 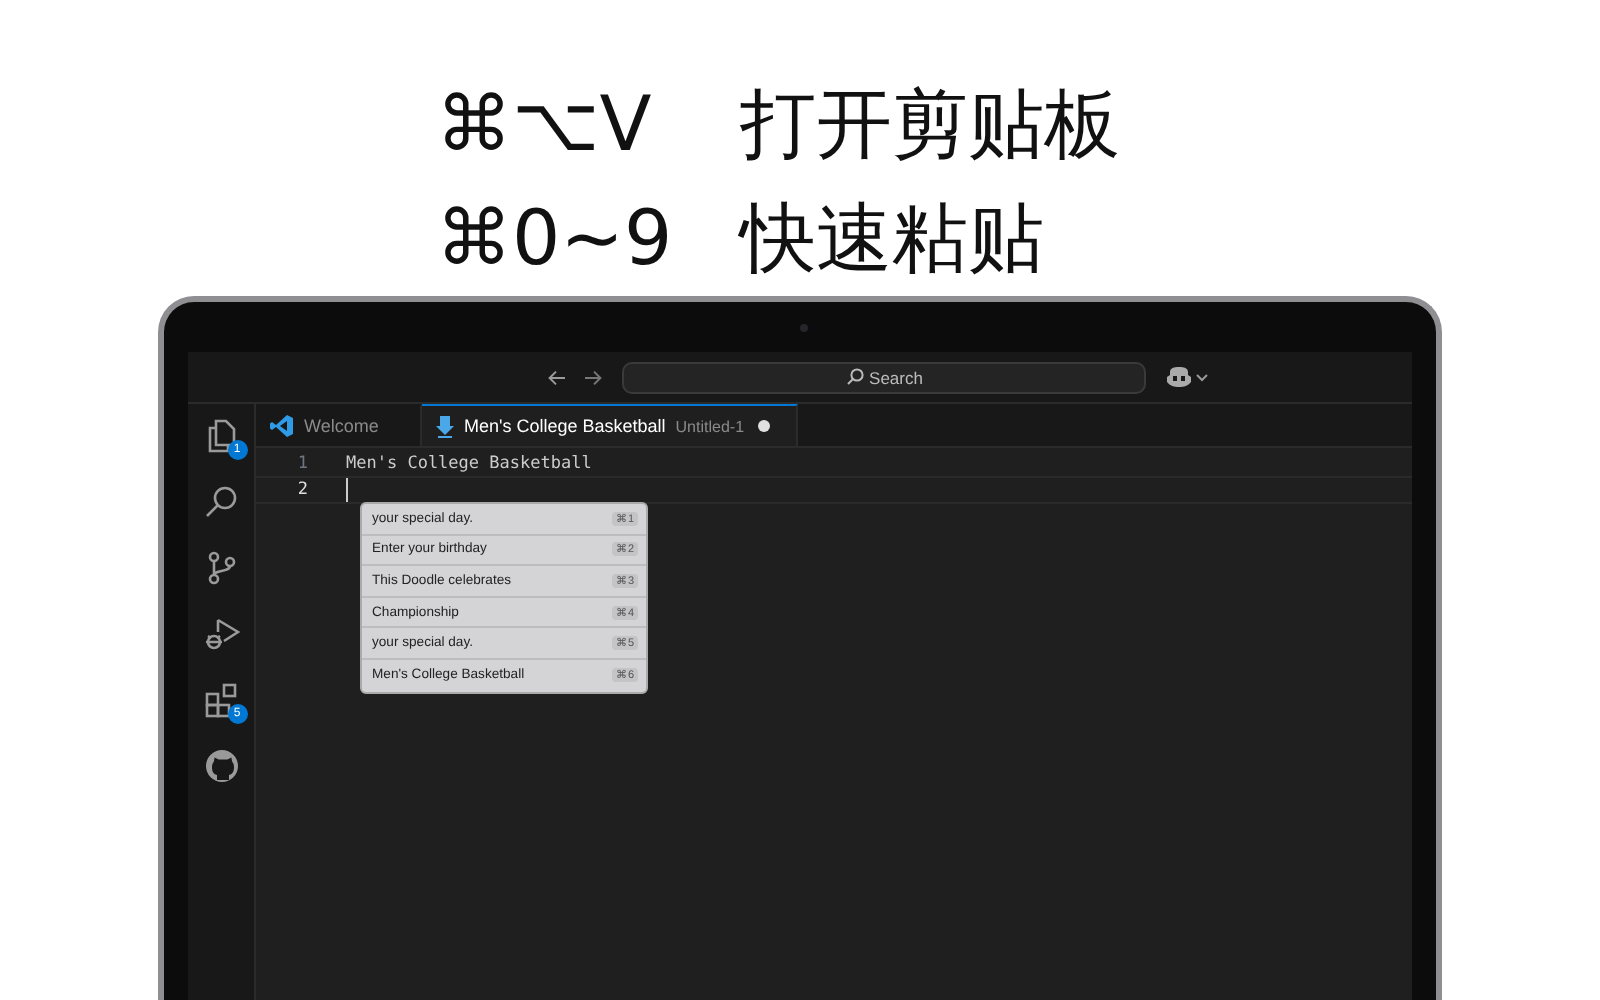 I want to click on editor-tab: Men's College Basketball Untitled-1, so click(x=610, y=425).